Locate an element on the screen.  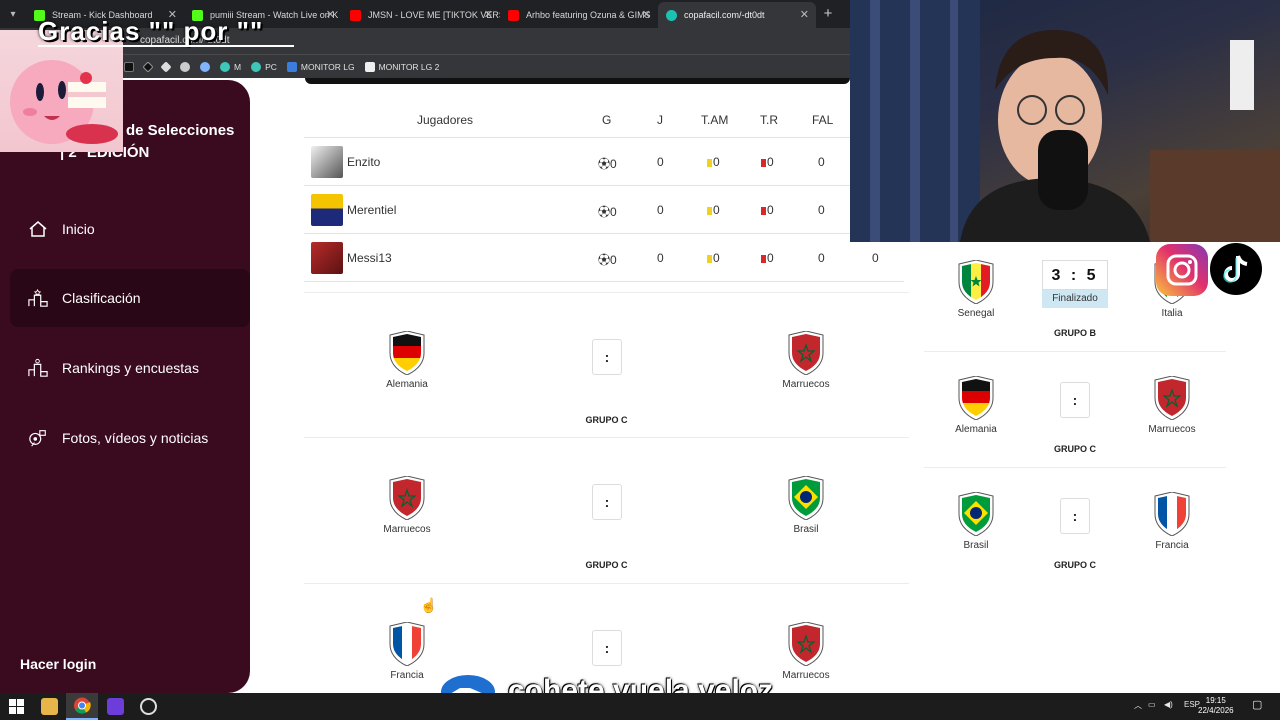
table-row: Messi13 ⚽︎0 0 0 0 0 0 is located at coordinates (604, 258).